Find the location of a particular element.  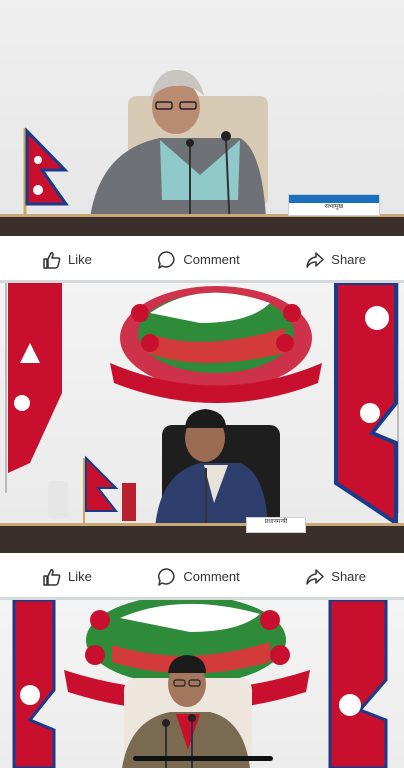

home-indicator is located at coordinates (203, 758).